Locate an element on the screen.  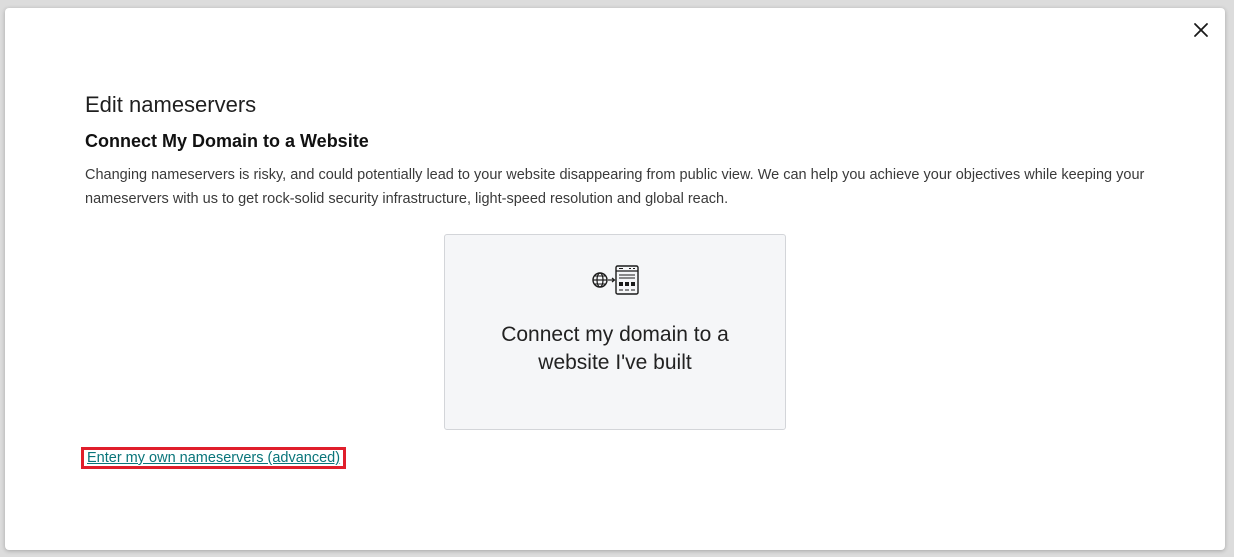
dialog-subtitle: Connect My Domain to a Website is located at coordinates (227, 141).